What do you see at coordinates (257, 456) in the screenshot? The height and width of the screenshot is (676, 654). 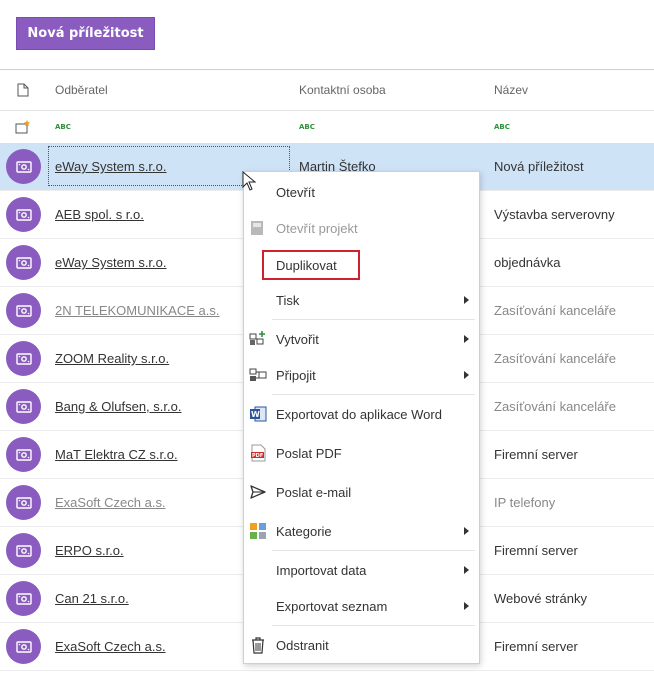 I see `svg-text: PDF` at bounding box center [257, 456].